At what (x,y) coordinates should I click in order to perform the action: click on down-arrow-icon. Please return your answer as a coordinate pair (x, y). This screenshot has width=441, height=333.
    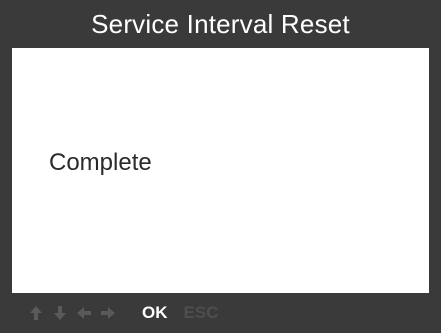
    Looking at the image, I should click on (60, 313).